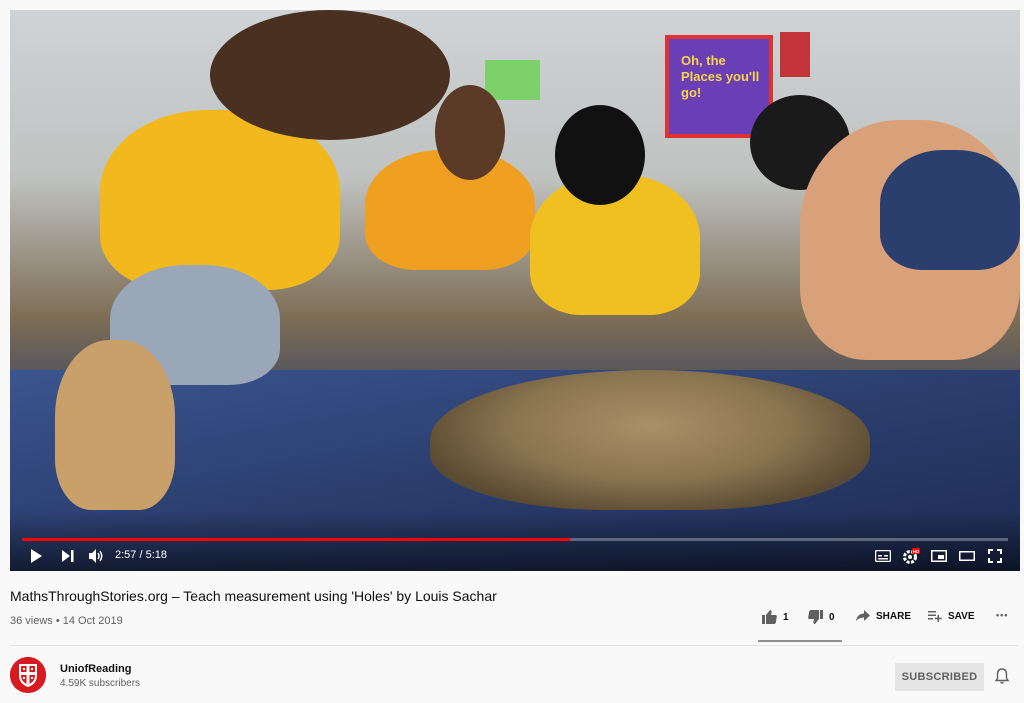 This screenshot has height=703, width=1024. I want to click on channel-avatar, so click(28, 675).